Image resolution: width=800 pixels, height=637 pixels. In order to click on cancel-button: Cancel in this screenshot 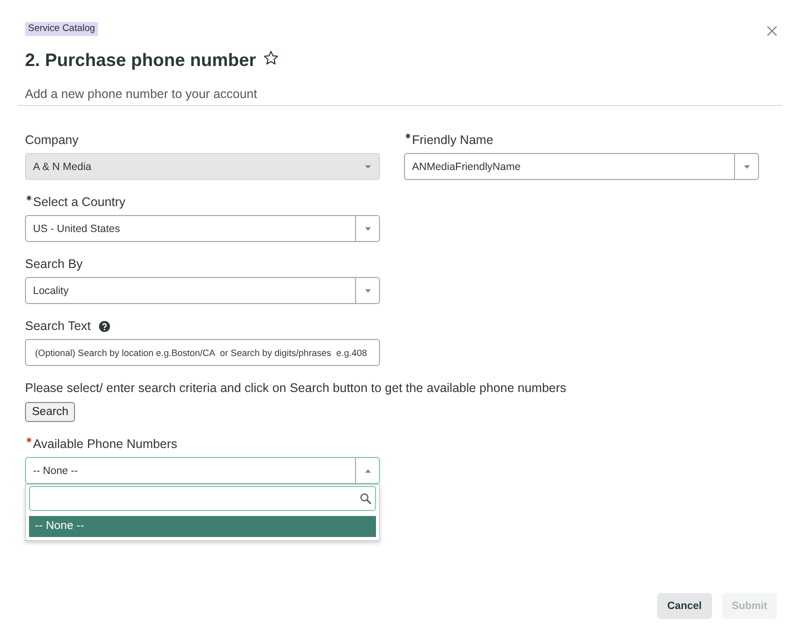, I will do `click(684, 606)`.